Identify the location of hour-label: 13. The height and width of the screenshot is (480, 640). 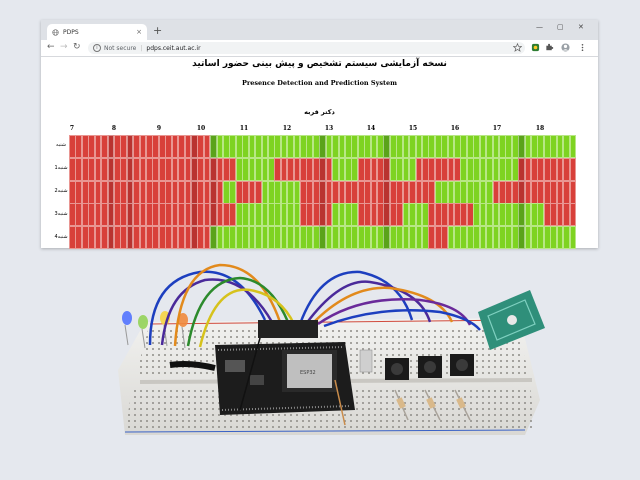
(329, 128).